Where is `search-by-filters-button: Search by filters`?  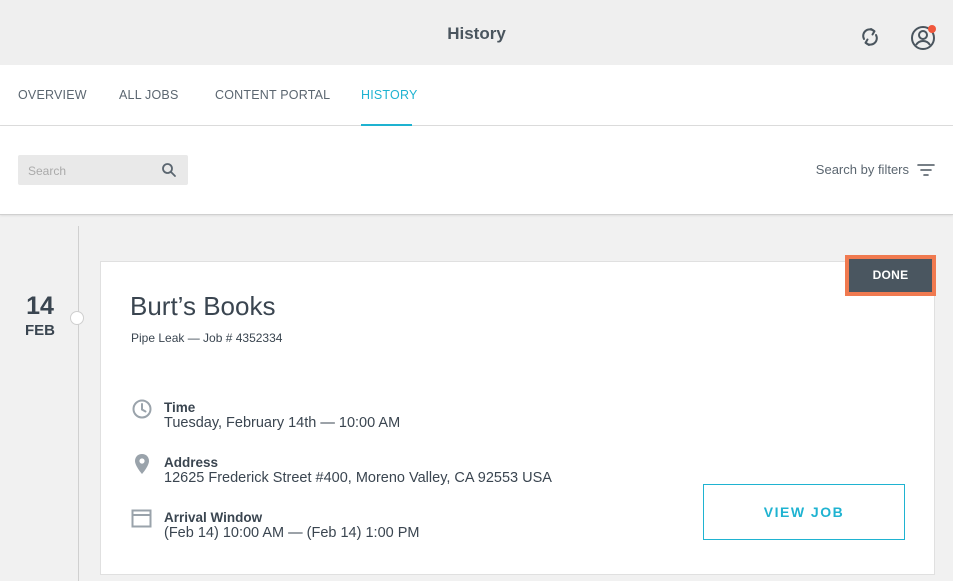
search-by-filters-button: Search by filters is located at coordinates (875, 169).